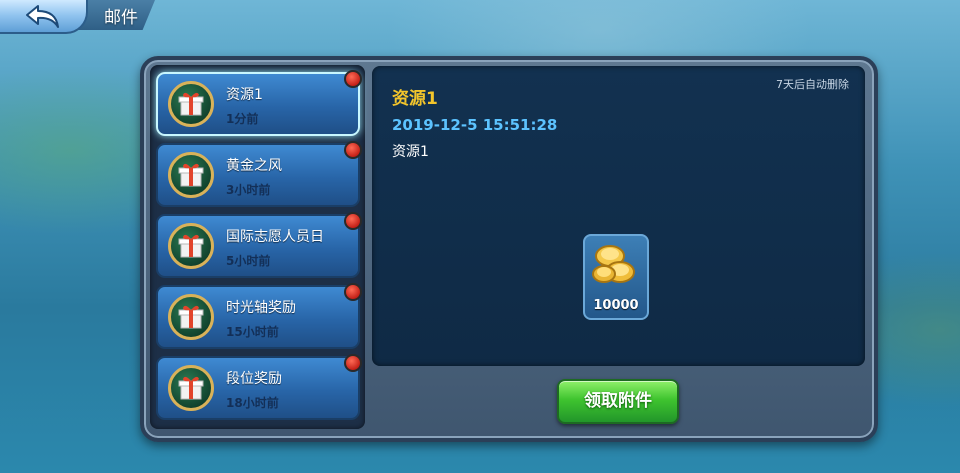 The image size is (960, 473). What do you see at coordinates (410, 152) in the screenshot?
I see `detail-body: 资源1` at bounding box center [410, 152].